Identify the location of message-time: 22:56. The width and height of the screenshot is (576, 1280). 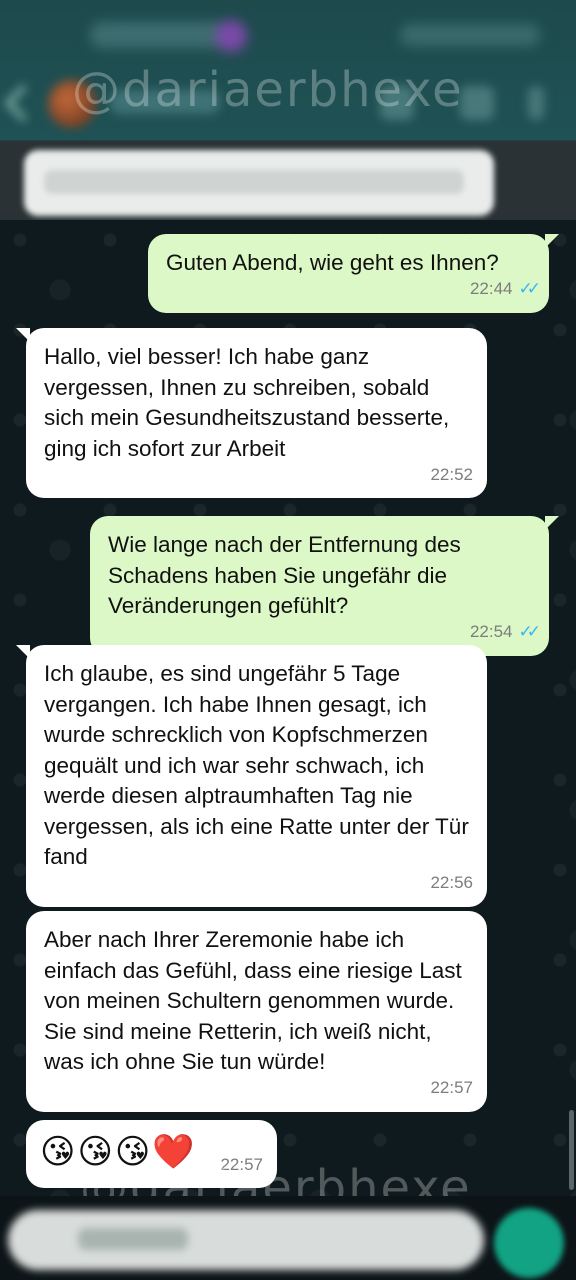
(451, 882).